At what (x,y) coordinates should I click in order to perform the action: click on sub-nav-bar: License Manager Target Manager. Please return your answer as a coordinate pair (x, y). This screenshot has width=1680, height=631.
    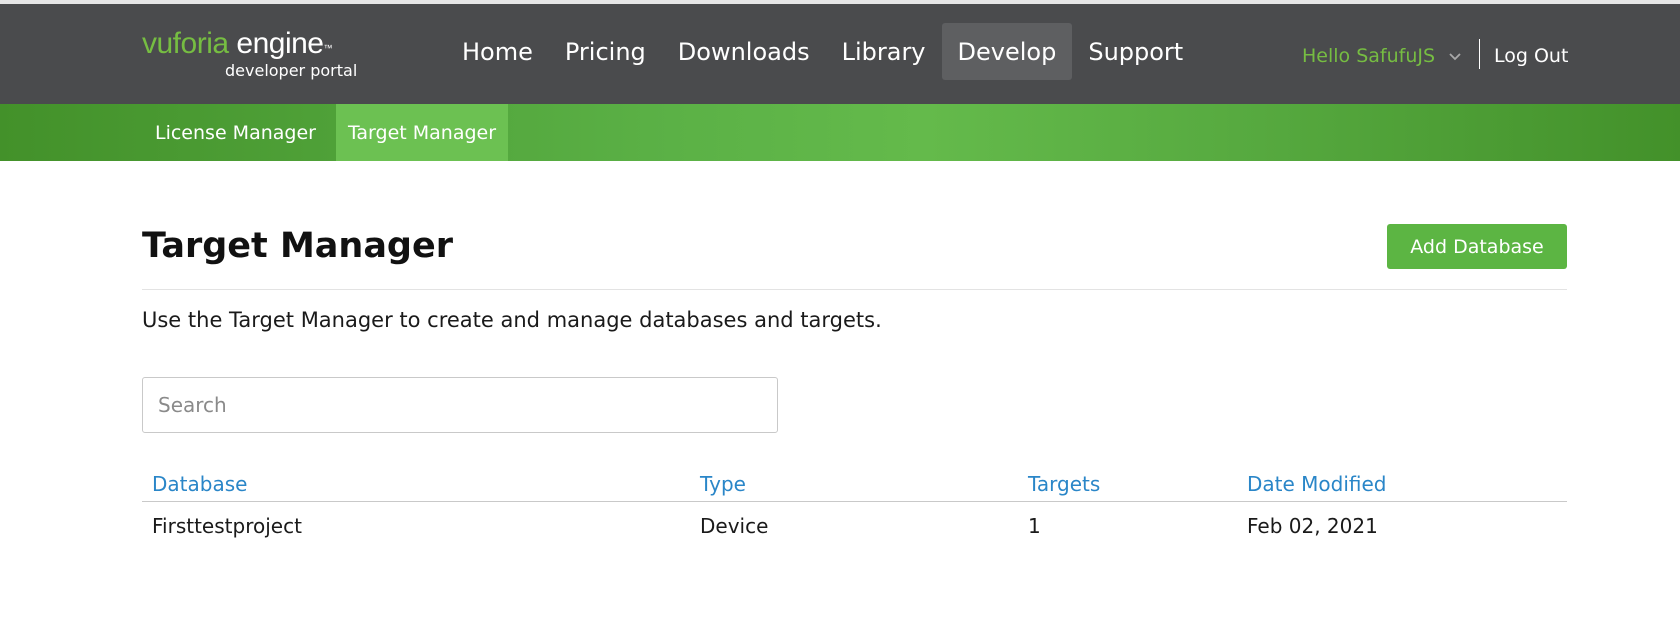
    Looking at the image, I should click on (840, 132).